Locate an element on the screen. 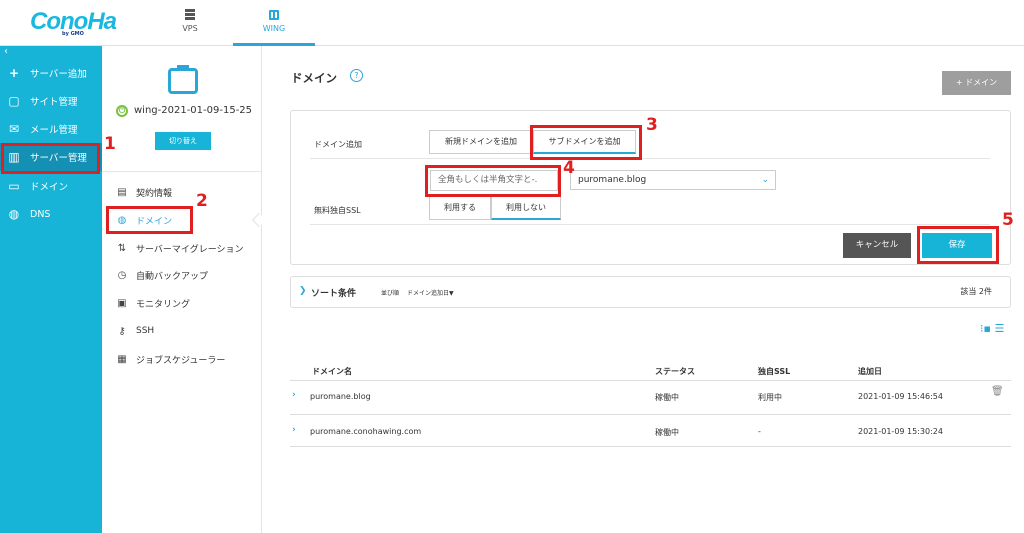  ssl-label: 無料独自SSL is located at coordinates (337, 210).